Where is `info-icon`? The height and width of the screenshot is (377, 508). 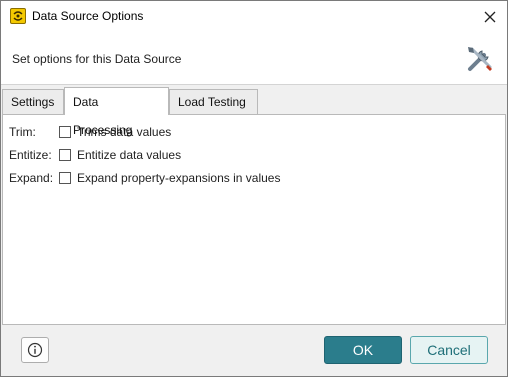
info-icon is located at coordinates (35, 350).